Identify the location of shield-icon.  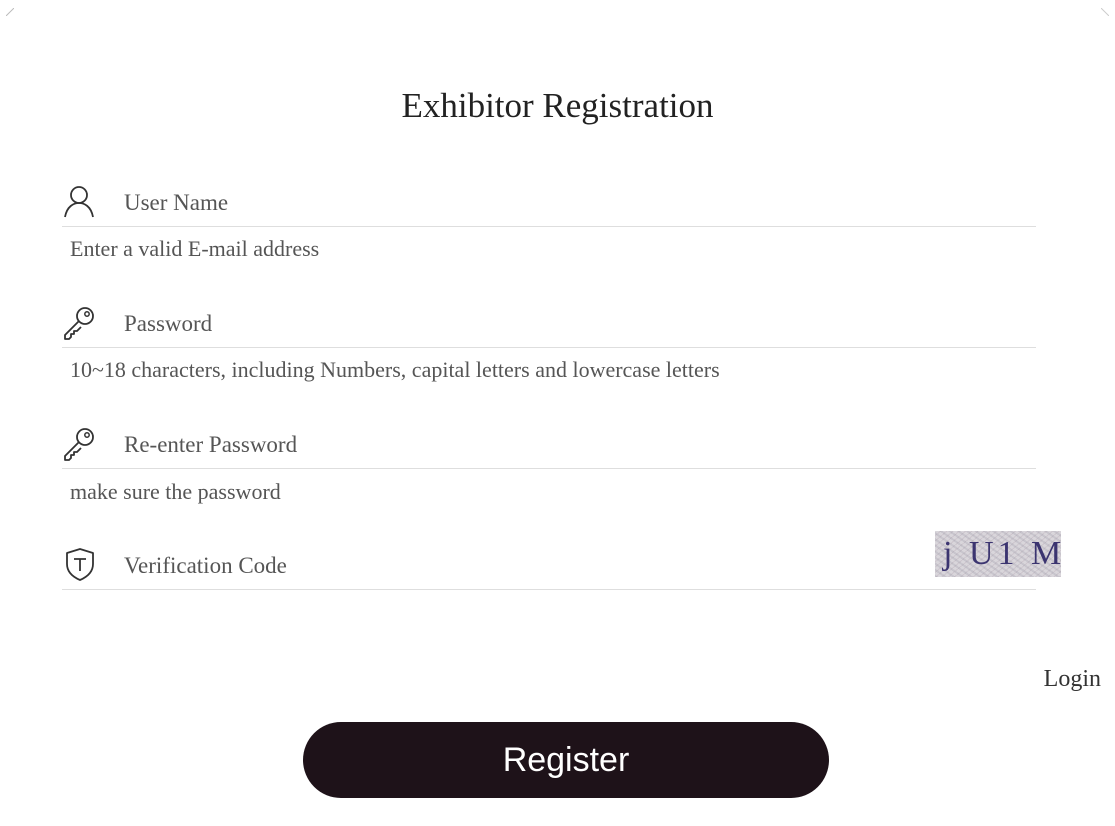
(80, 564).